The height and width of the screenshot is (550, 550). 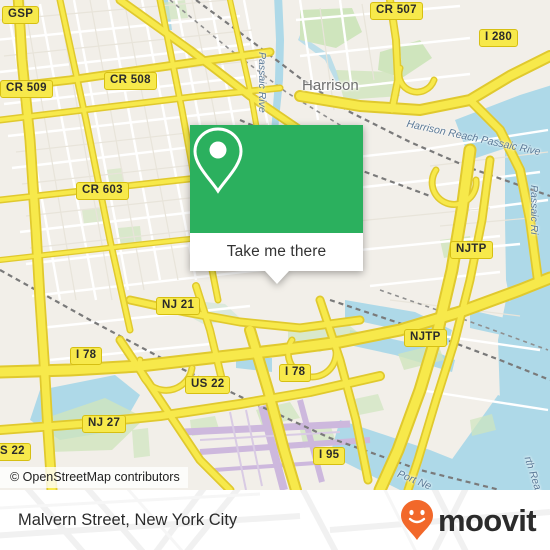 What do you see at coordinates (262, 82) in the screenshot?
I see `water-label: Passaic Rive` at bounding box center [262, 82].